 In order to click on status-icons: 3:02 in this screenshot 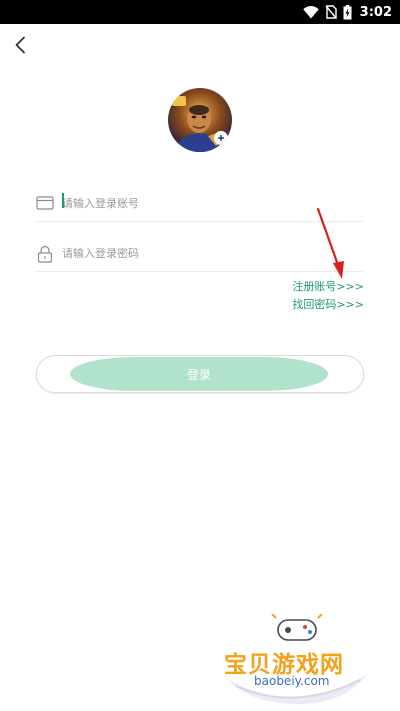, I will do `click(347, 12)`.